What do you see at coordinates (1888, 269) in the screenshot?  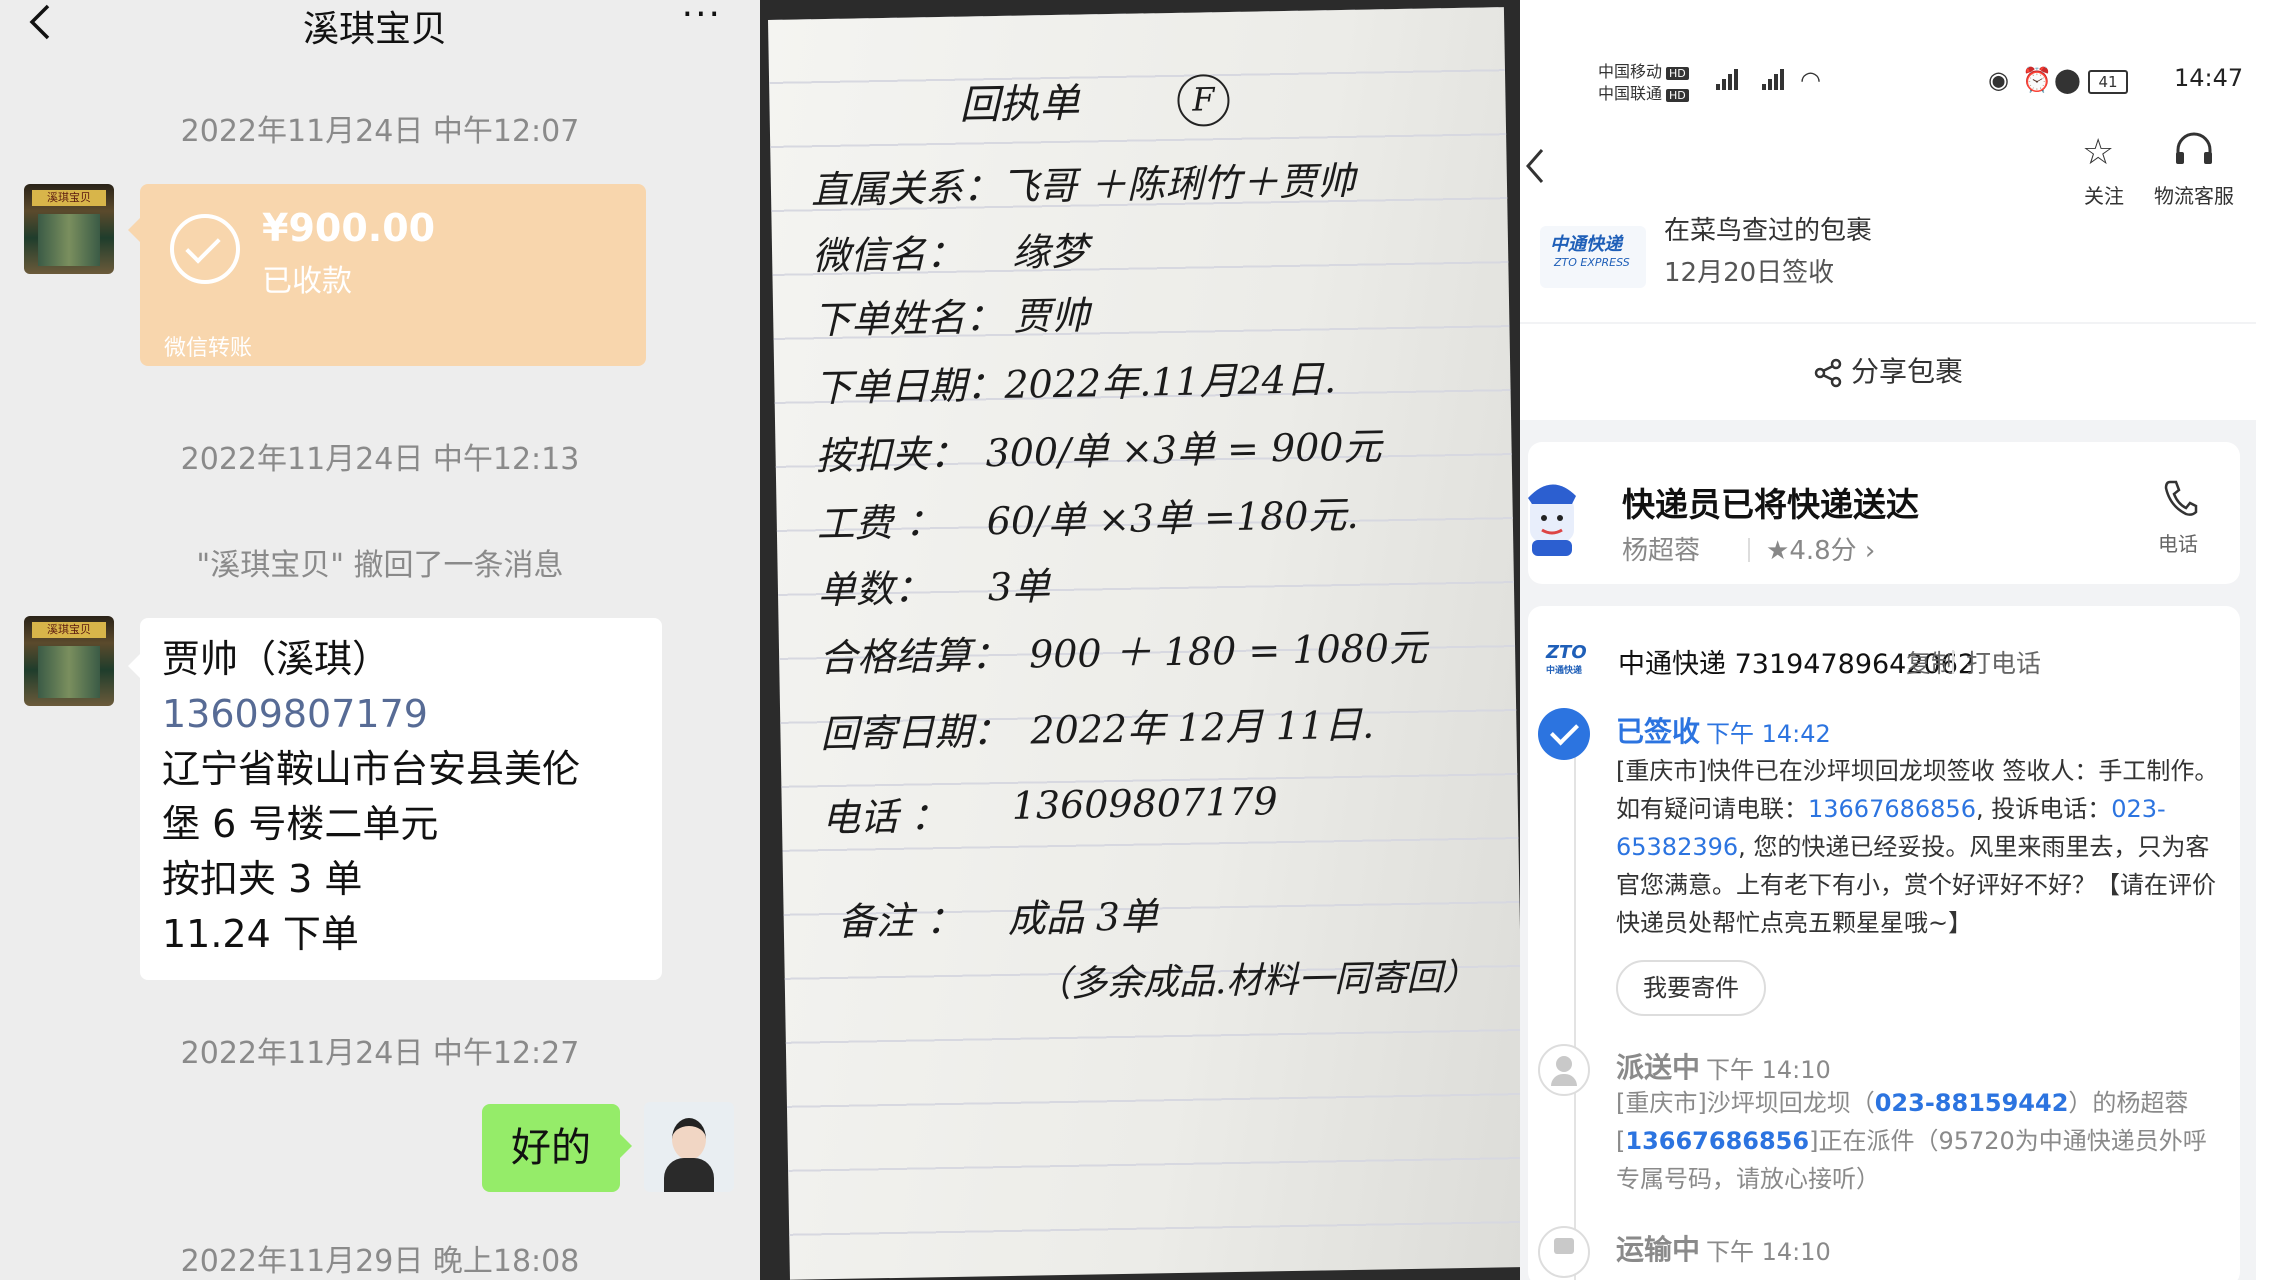 I see `package-summary: 中通快递 ZTO EXPRESS 在菜鸟查过的包裹 12月20日签收` at bounding box center [1888, 269].